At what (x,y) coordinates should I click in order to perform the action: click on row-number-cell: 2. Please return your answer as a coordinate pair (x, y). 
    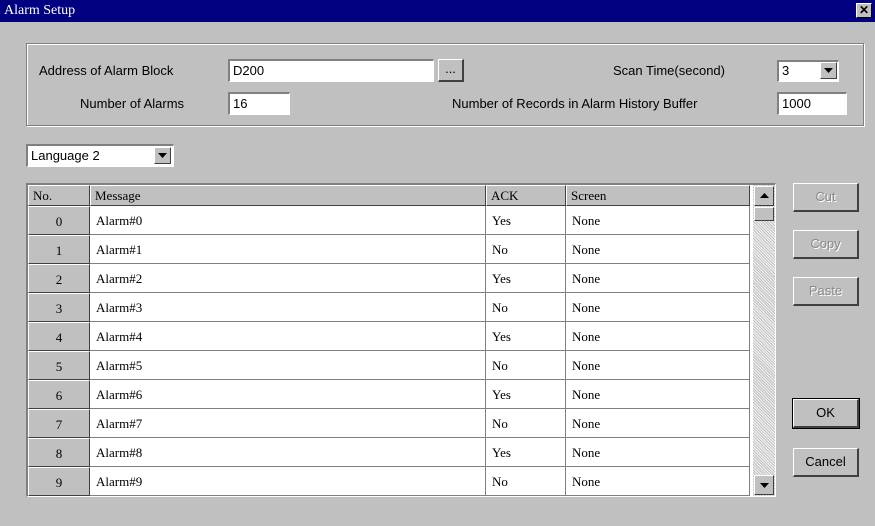
    Looking at the image, I should click on (59, 278).